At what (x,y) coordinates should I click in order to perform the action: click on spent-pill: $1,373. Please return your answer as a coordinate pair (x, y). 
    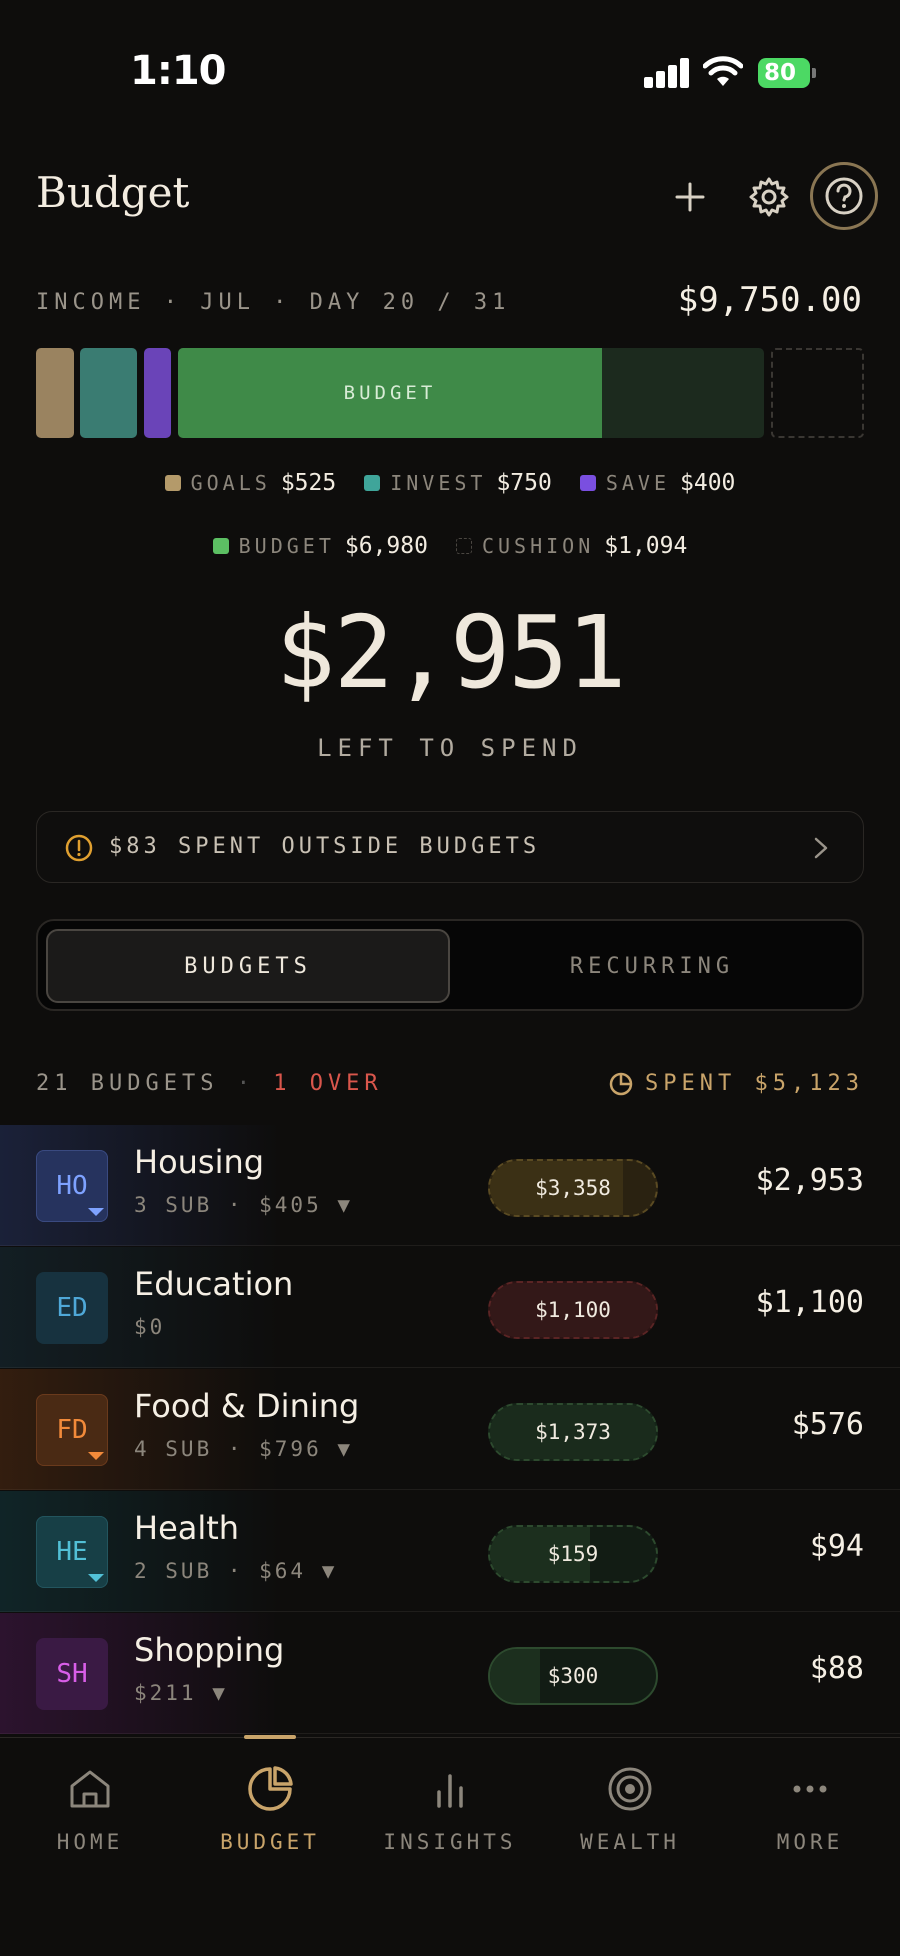
    Looking at the image, I should click on (573, 1432).